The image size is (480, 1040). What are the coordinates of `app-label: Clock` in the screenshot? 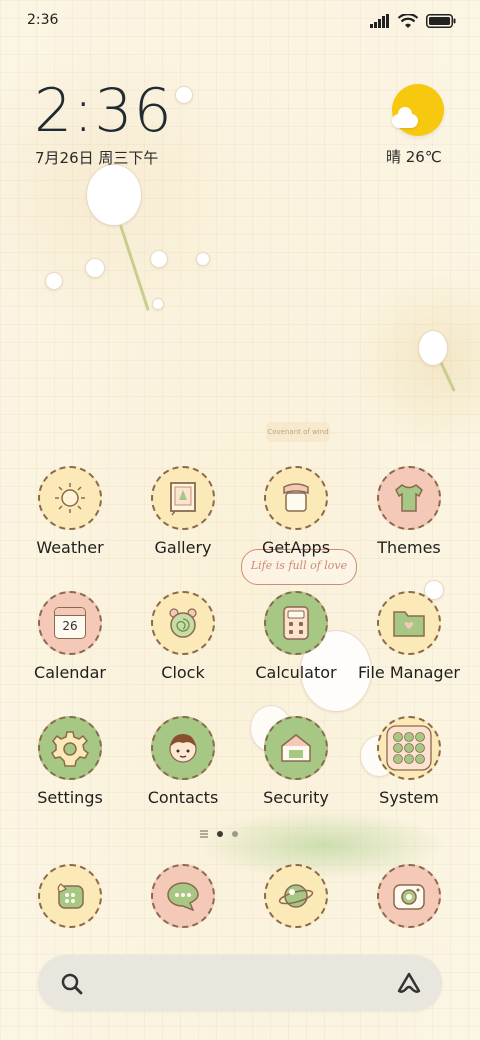 It's located at (183, 672).